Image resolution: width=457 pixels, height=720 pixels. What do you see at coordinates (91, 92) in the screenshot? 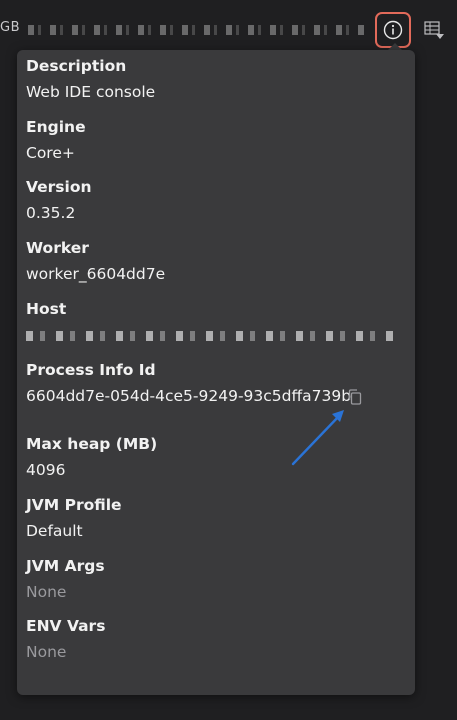
I see `field-value: Web IDE console` at bounding box center [91, 92].